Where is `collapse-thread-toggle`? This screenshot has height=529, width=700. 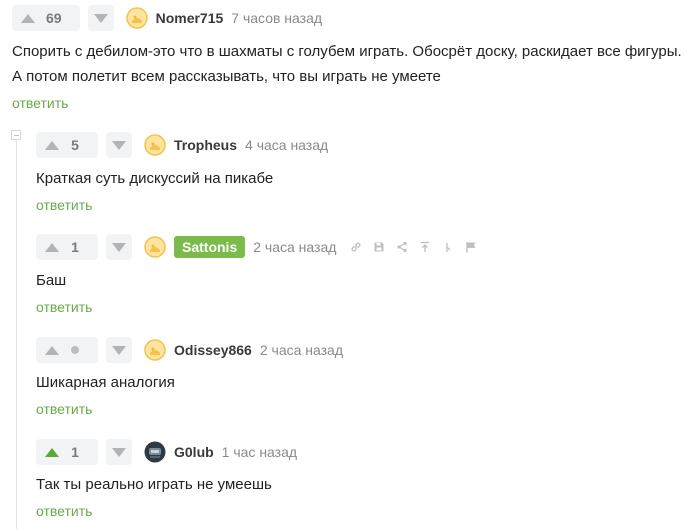
collapse-thread-toggle is located at coordinates (16, 135).